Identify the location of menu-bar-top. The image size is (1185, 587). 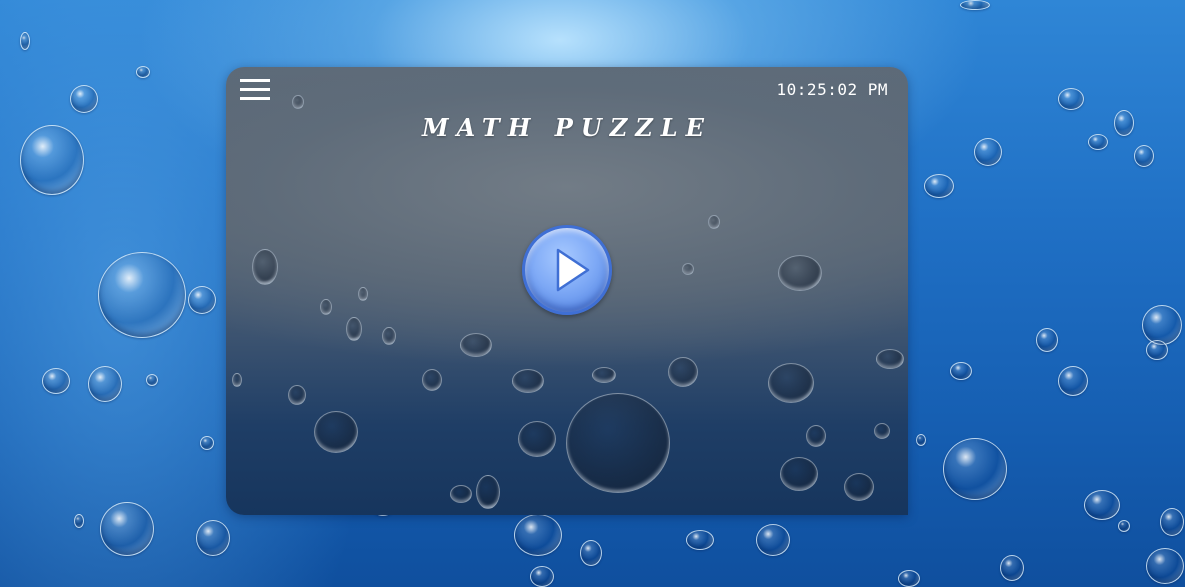
(255, 80).